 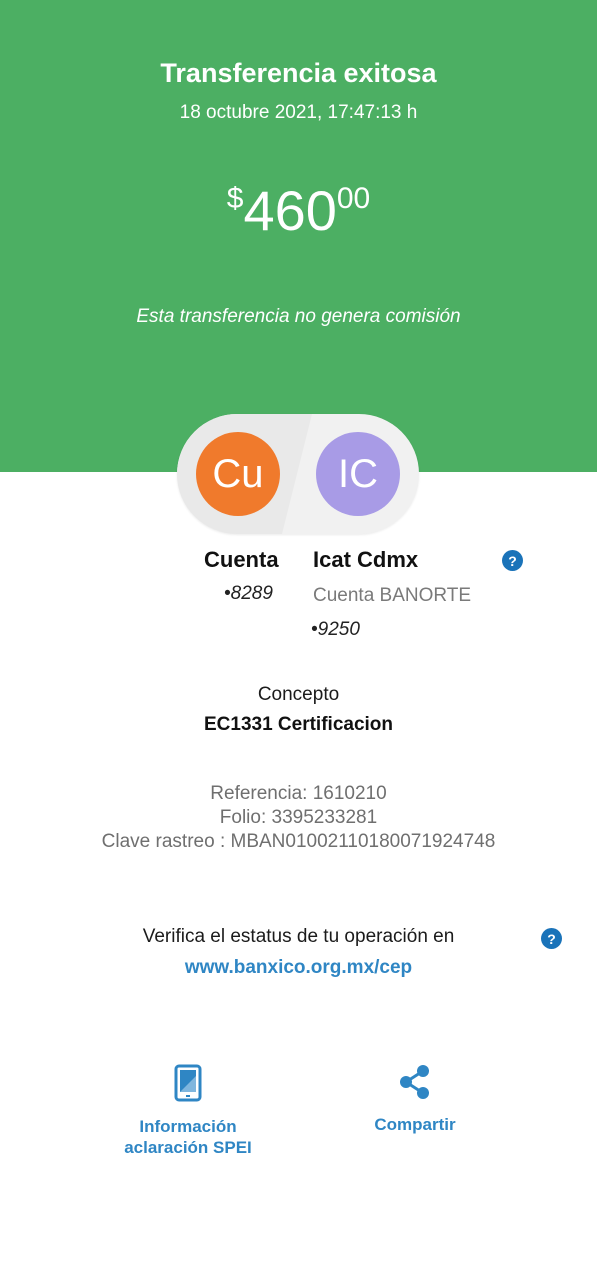 I want to click on recipient-help-icon: ?, so click(x=512, y=560).